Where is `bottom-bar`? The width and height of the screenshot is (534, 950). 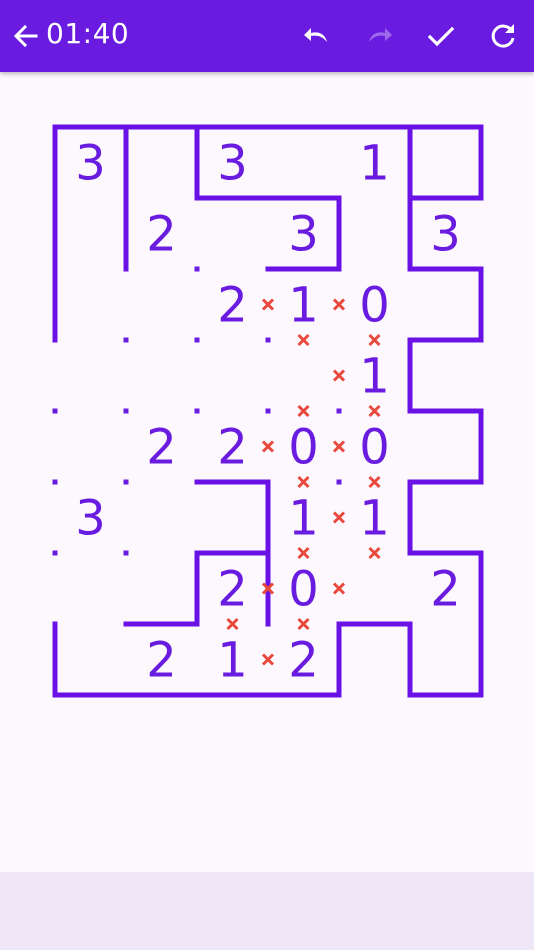
bottom-bar is located at coordinates (267, 911).